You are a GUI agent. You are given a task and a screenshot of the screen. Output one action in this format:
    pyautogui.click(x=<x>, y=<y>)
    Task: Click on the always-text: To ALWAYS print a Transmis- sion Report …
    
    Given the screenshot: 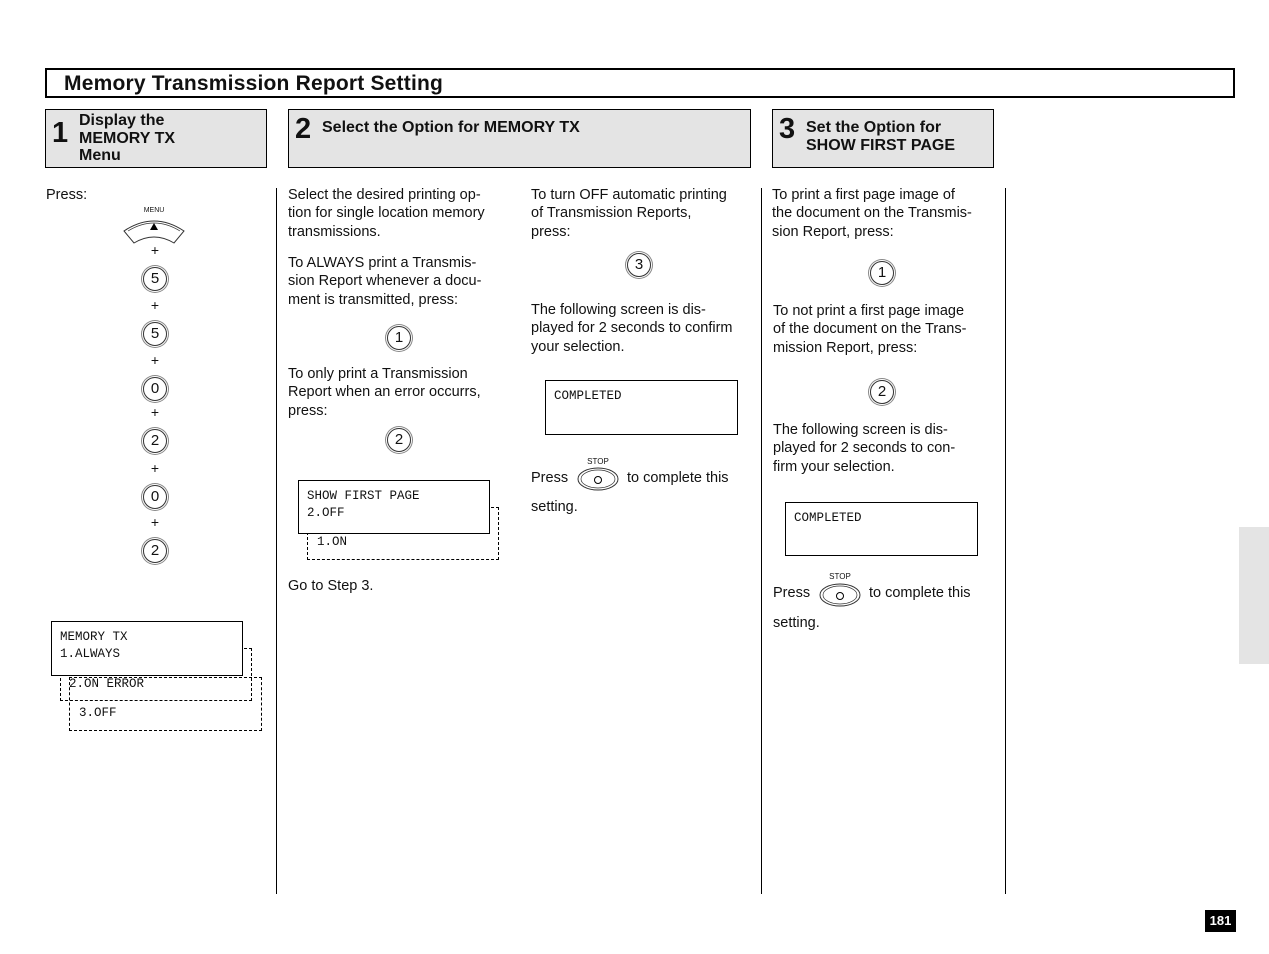 What is the action you would take?
    pyautogui.click(x=385, y=281)
    